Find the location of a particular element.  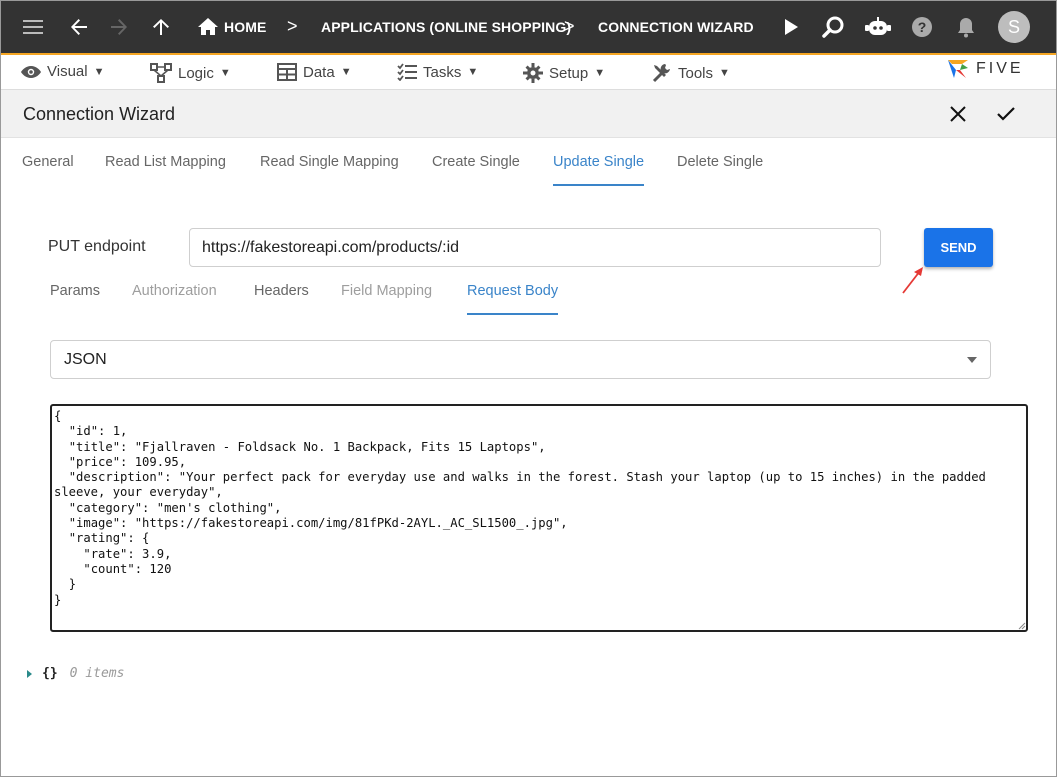

json-braces: {} is located at coordinates (50, 673).